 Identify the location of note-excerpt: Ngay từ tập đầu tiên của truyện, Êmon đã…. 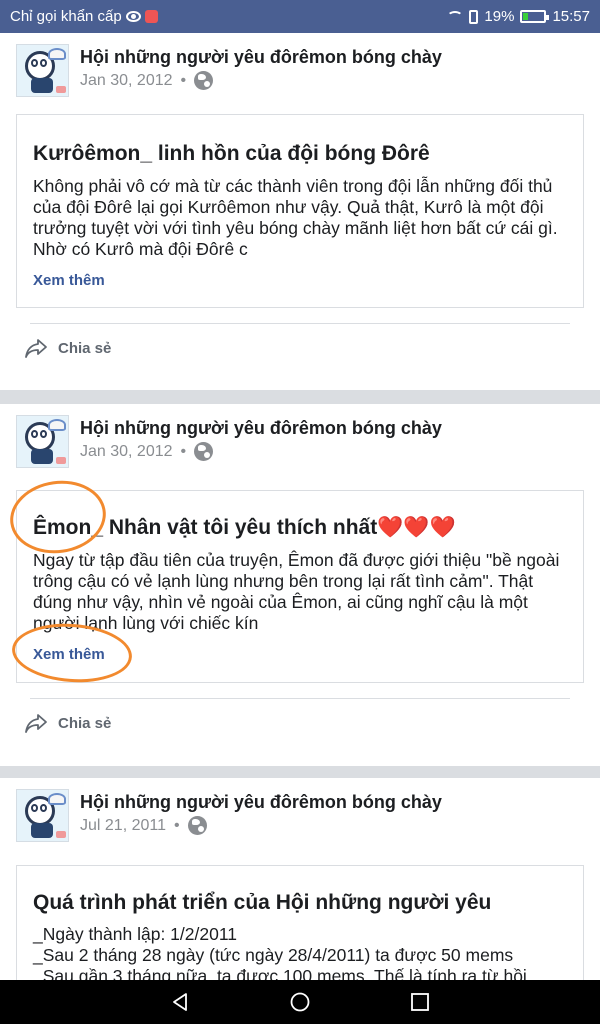
(296, 591).